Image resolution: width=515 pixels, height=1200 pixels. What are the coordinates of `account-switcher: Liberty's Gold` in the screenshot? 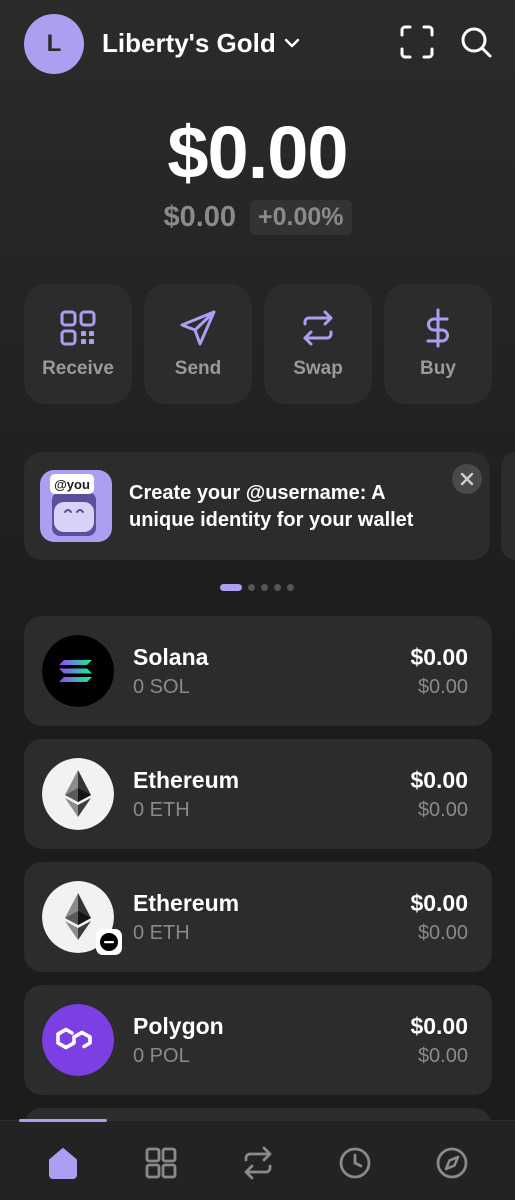 It's located at (202, 43).